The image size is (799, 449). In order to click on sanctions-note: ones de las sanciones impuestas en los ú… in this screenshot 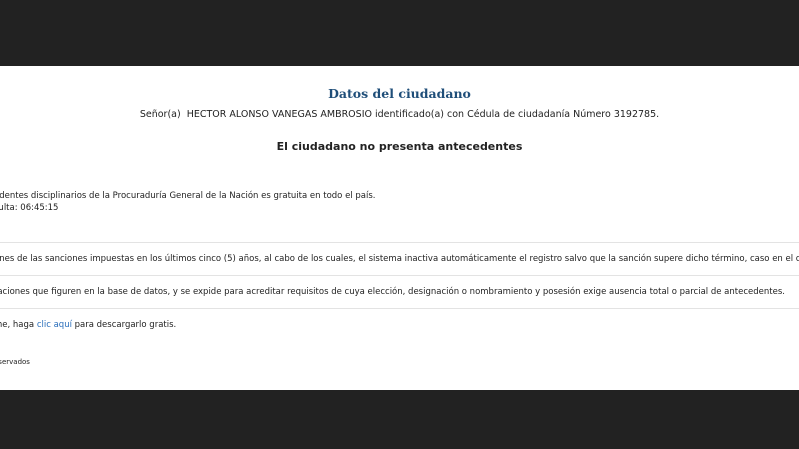, I will do `click(399, 259)`.